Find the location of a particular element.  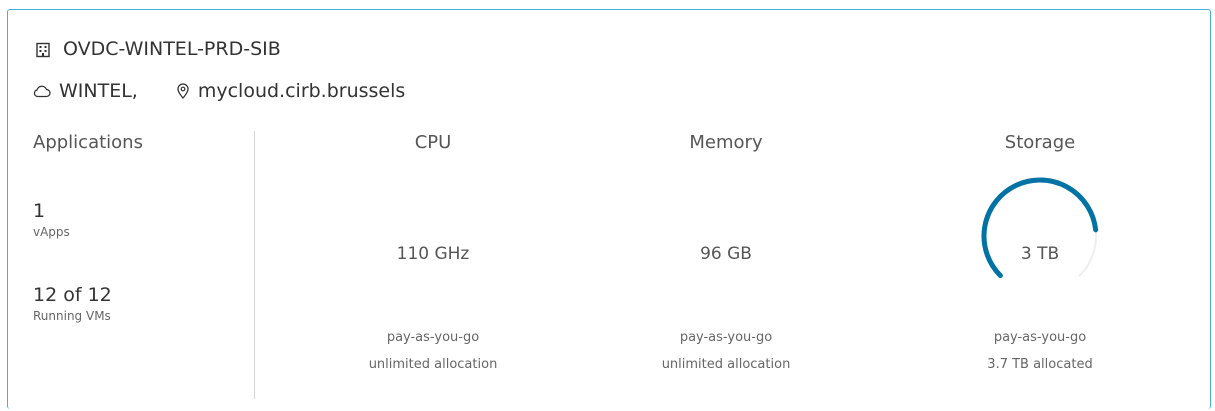

running-vms-count: 12 of 12 is located at coordinates (72, 295).